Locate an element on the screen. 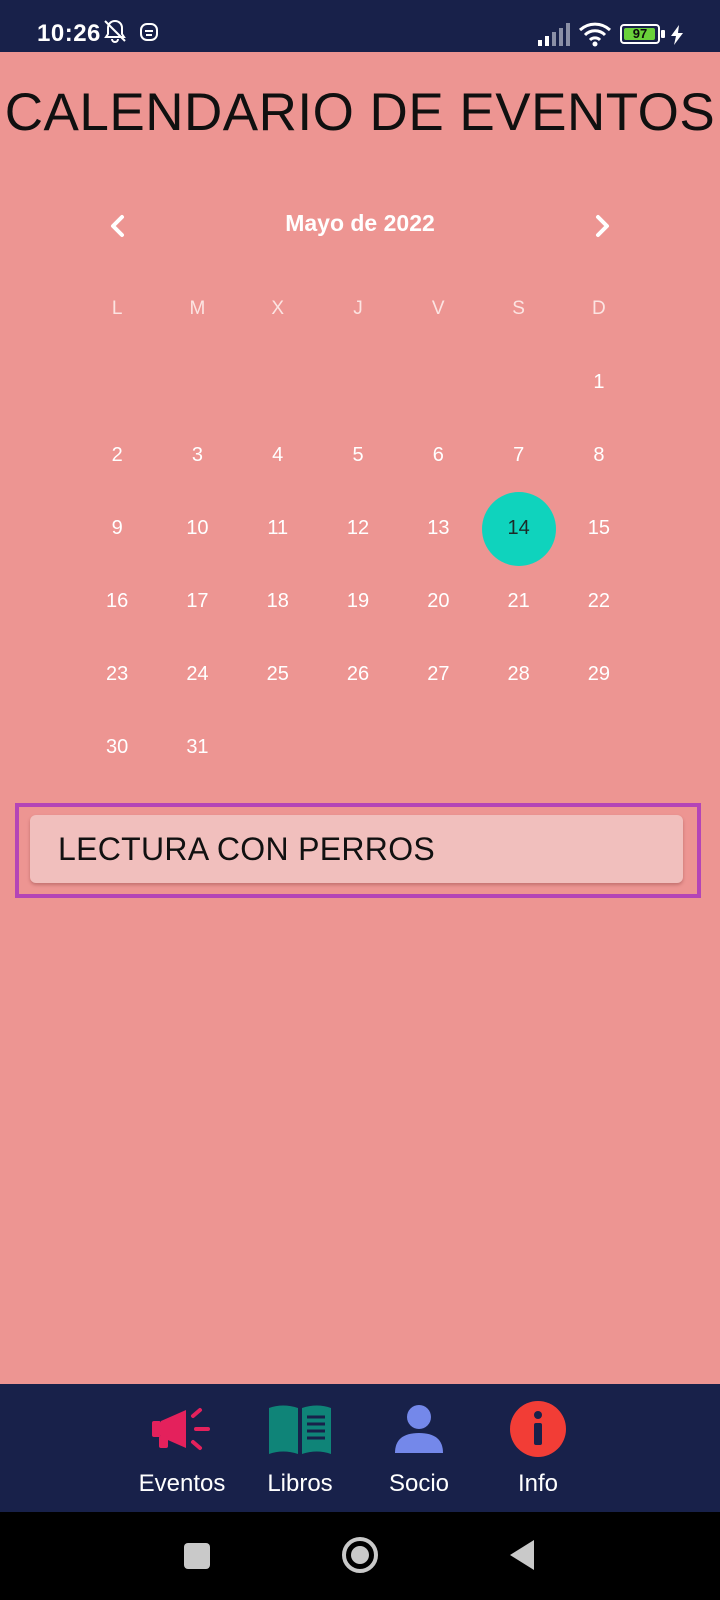 The width and height of the screenshot is (720, 1600). calendar-day-number: 5 is located at coordinates (358, 455).